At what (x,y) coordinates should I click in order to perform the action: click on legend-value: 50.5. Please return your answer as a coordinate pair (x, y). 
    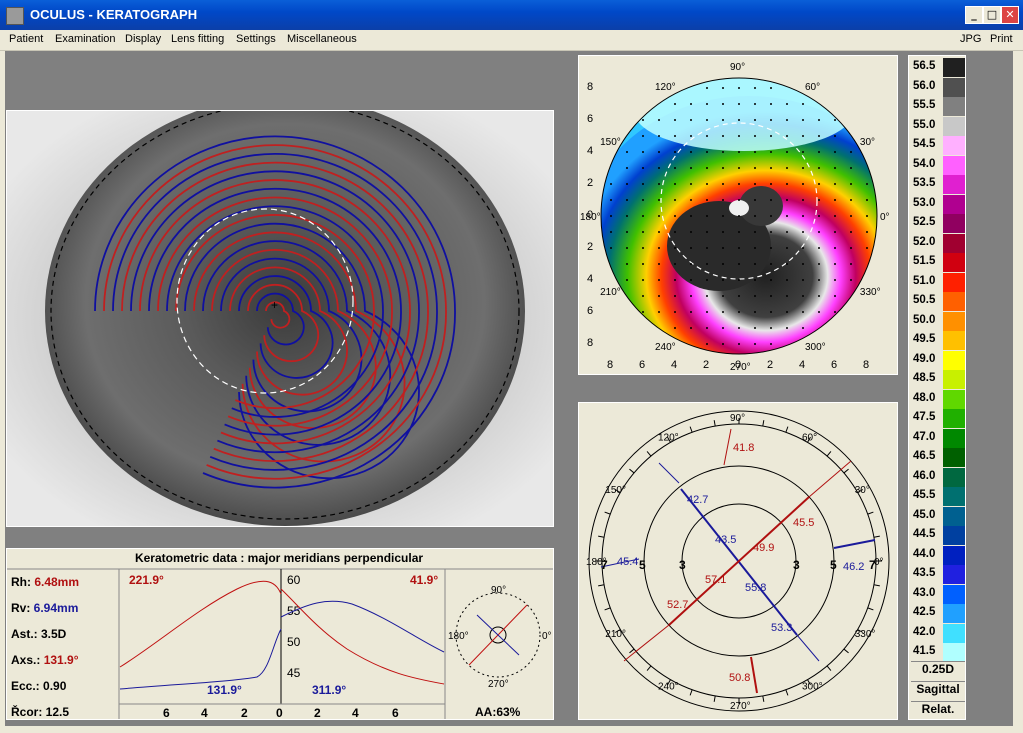
    Looking at the image, I should click on (924, 300).